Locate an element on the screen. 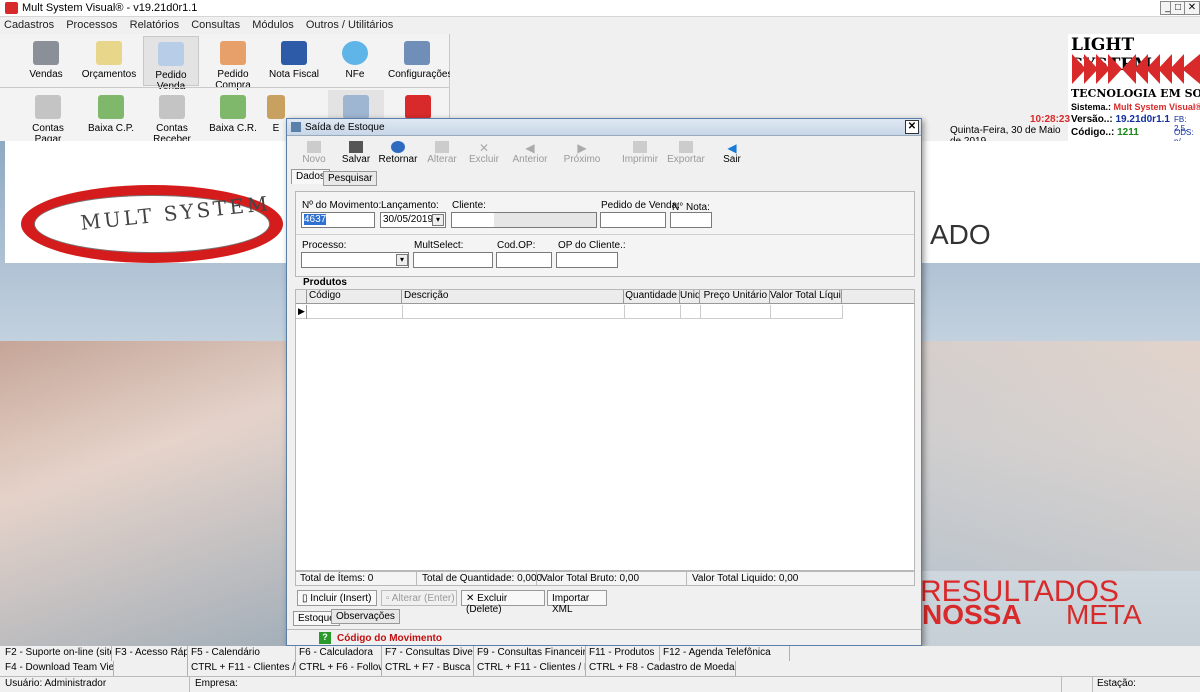 The width and height of the screenshot is (1200, 692). window-title: Mult System Visual® - v19.21d0r1.1 is located at coordinates (110, 8).